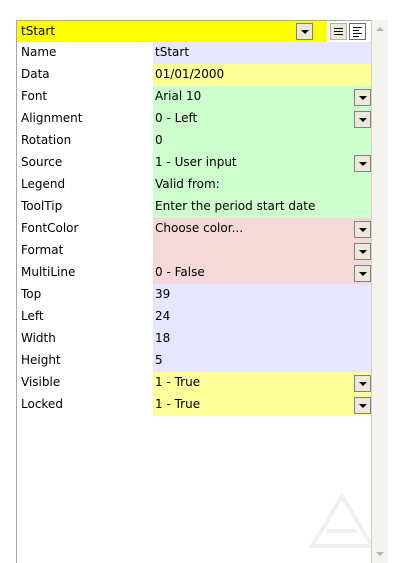 This screenshot has height=563, width=398. What do you see at coordinates (46, 140) in the screenshot?
I see `property-label: Rotation` at bounding box center [46, 140].